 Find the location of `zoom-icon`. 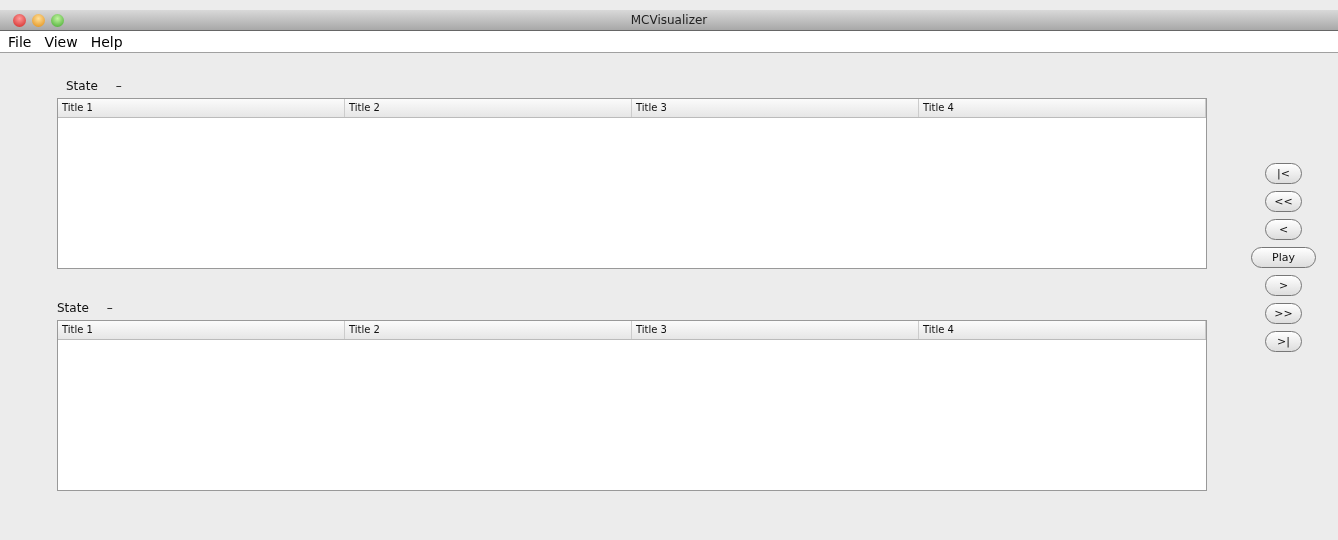

zoom-icon is located at coordinates (57, 20).